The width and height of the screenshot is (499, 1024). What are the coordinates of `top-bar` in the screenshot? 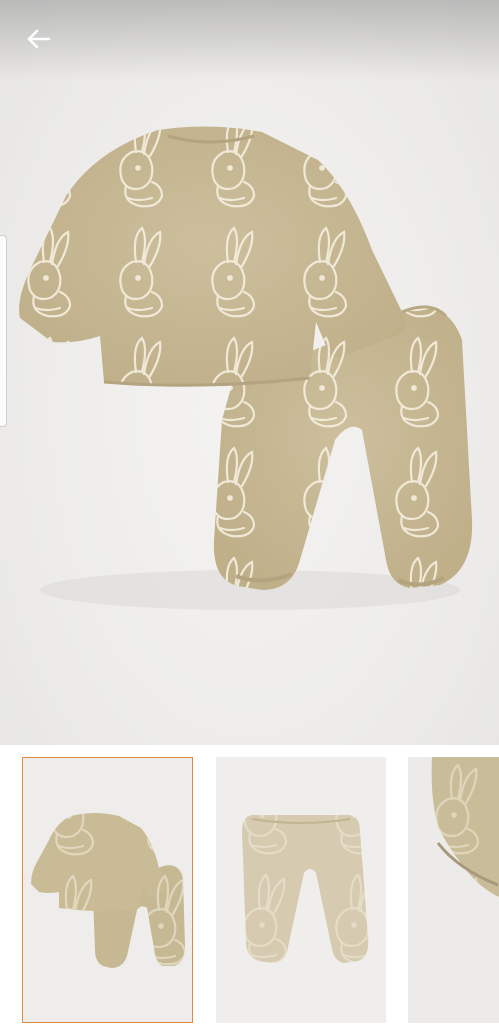 It's located at (249, 40).